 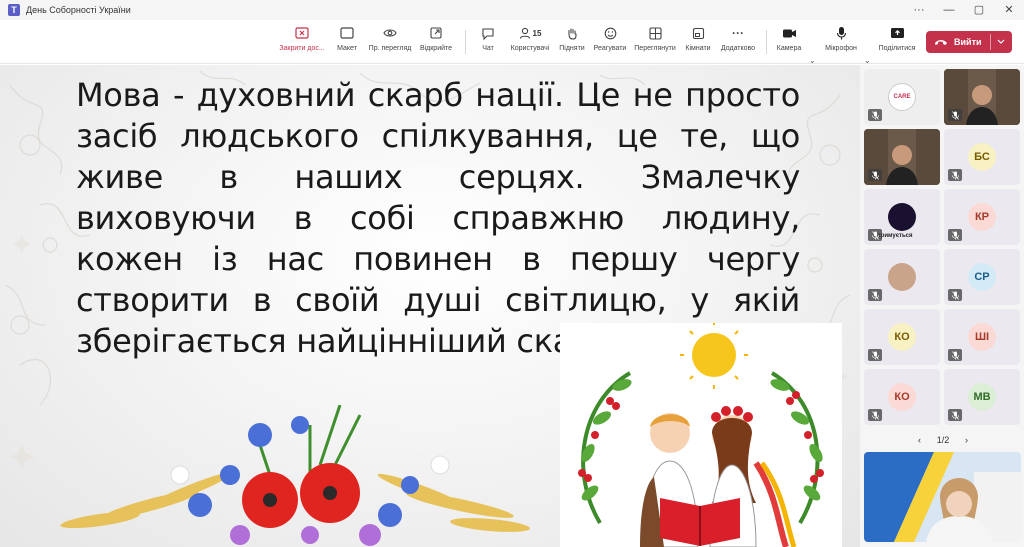 I want to click on violet-flowers, so click(x=305, y=535).